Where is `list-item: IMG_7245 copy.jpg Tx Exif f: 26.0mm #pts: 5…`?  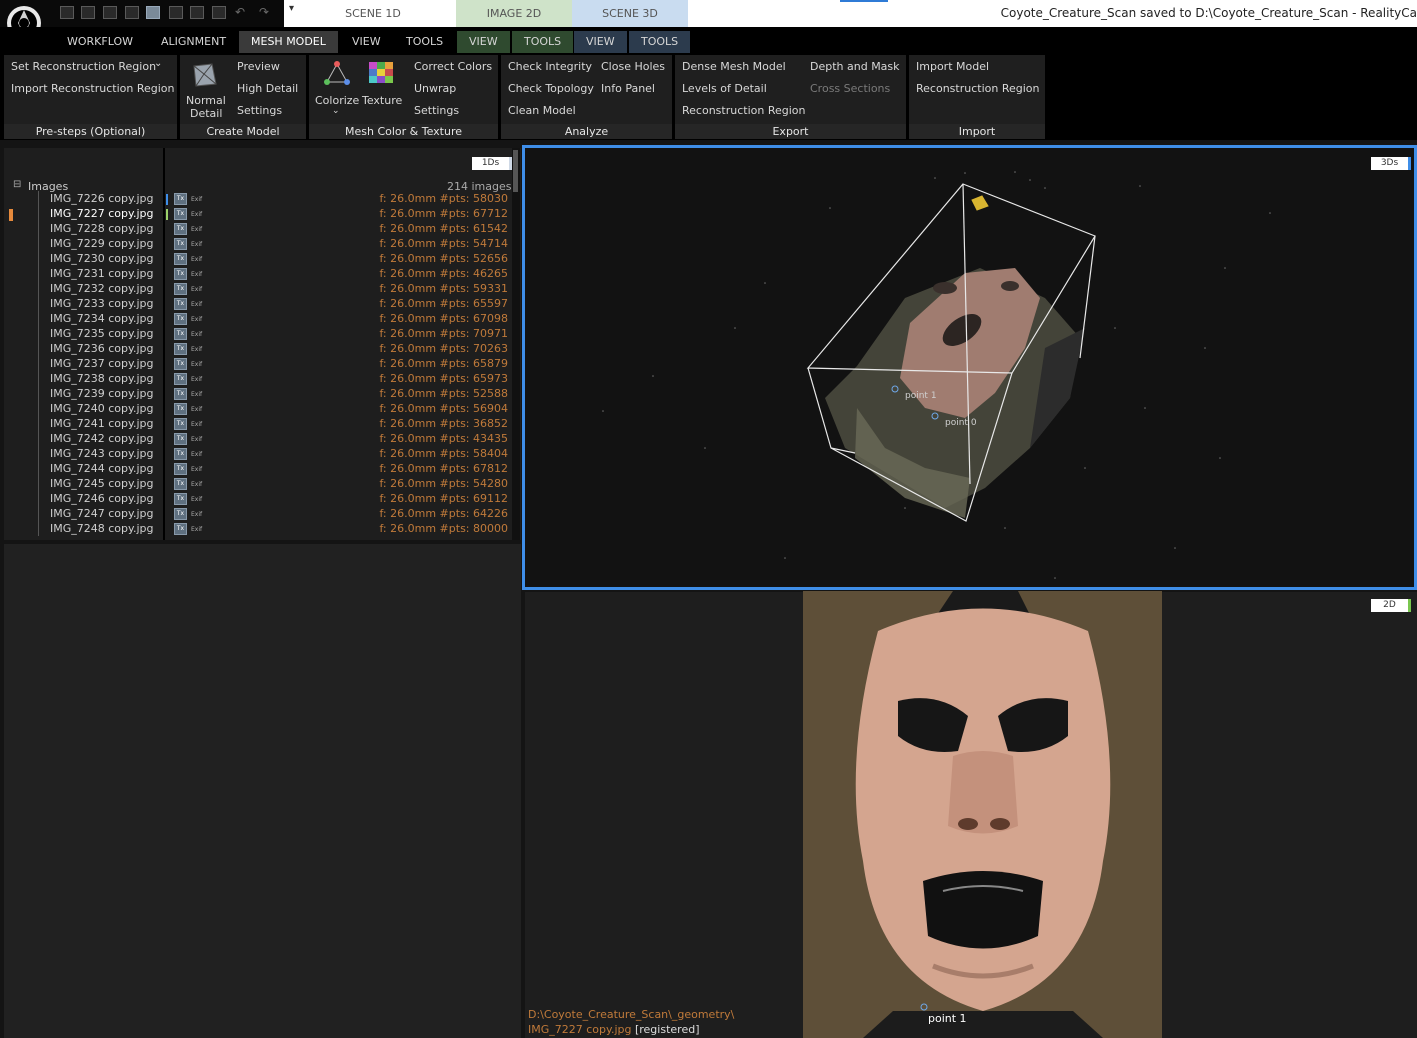 list-item: IMG_7245 copy.jpg Tx Exif f: 26.0mm #pts: 5… is located at coordinates (259, 484).